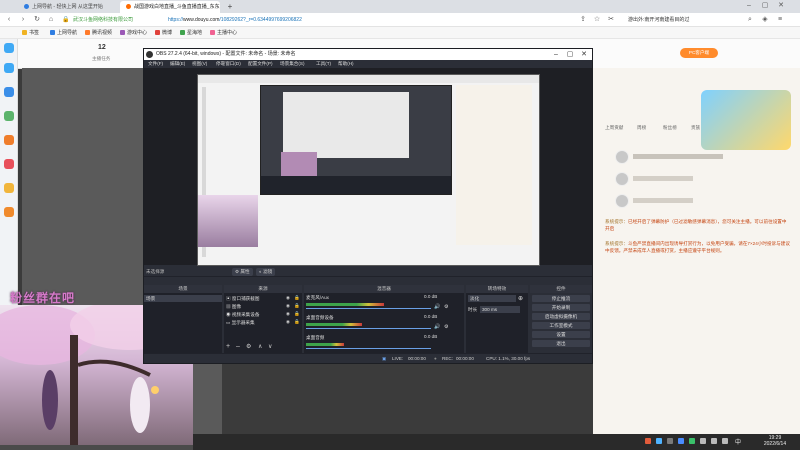 The width and height of the screenshot is (800, 450). I want to click on start-virtual-camera-button: 启动虚拟摄像机, so click(561, 316).